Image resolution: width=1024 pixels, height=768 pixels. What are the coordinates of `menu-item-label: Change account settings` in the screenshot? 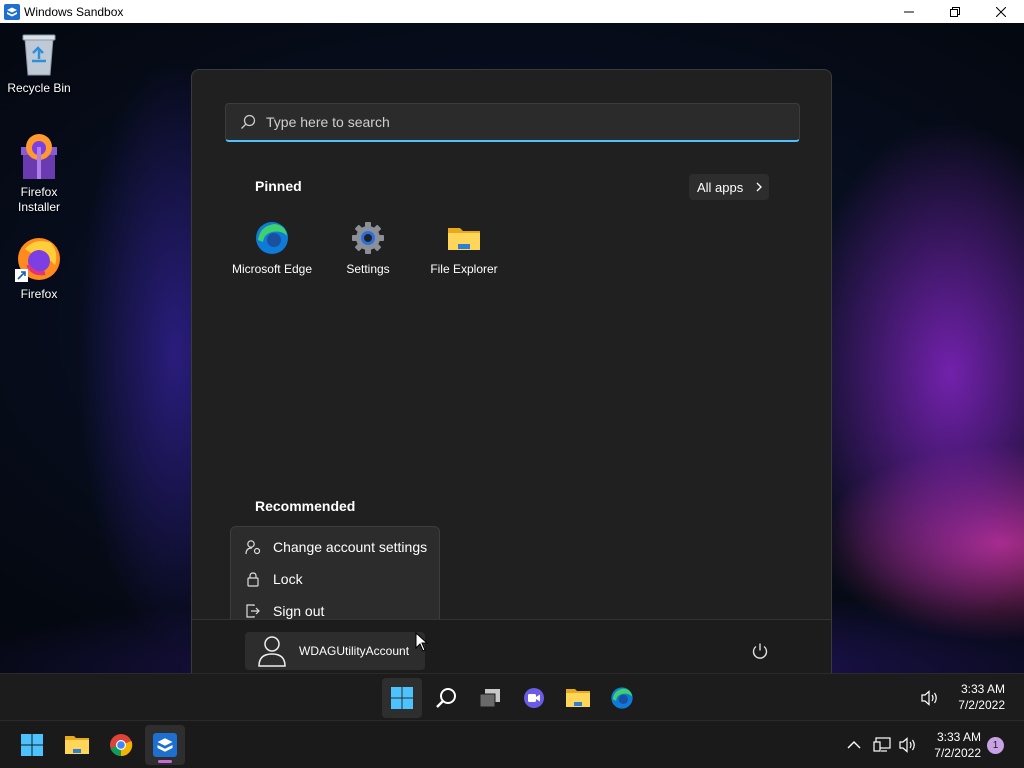 It's located at (350, 547).